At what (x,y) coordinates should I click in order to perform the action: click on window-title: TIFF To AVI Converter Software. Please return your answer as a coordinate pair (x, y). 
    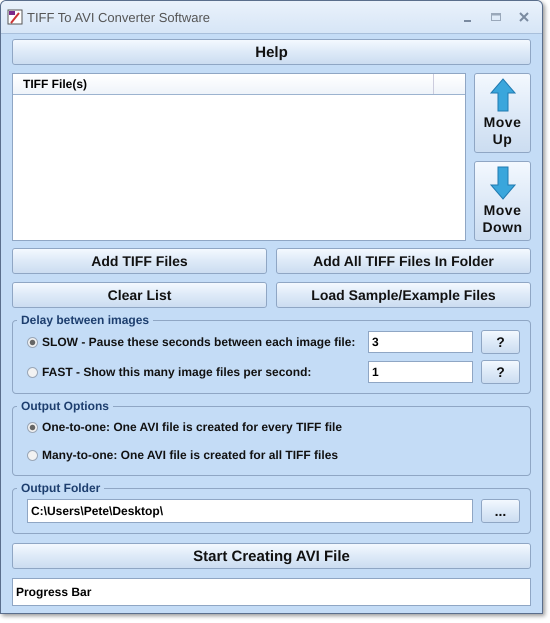
    Looking at the image, I should click on (119, 17).